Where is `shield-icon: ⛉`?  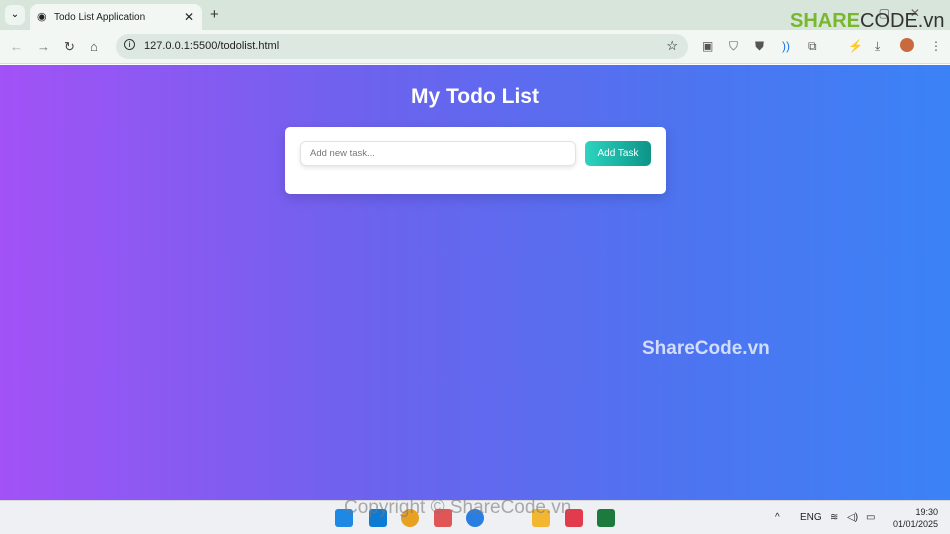 shield-icon: ⛉ is located at coordinates (733, 46).